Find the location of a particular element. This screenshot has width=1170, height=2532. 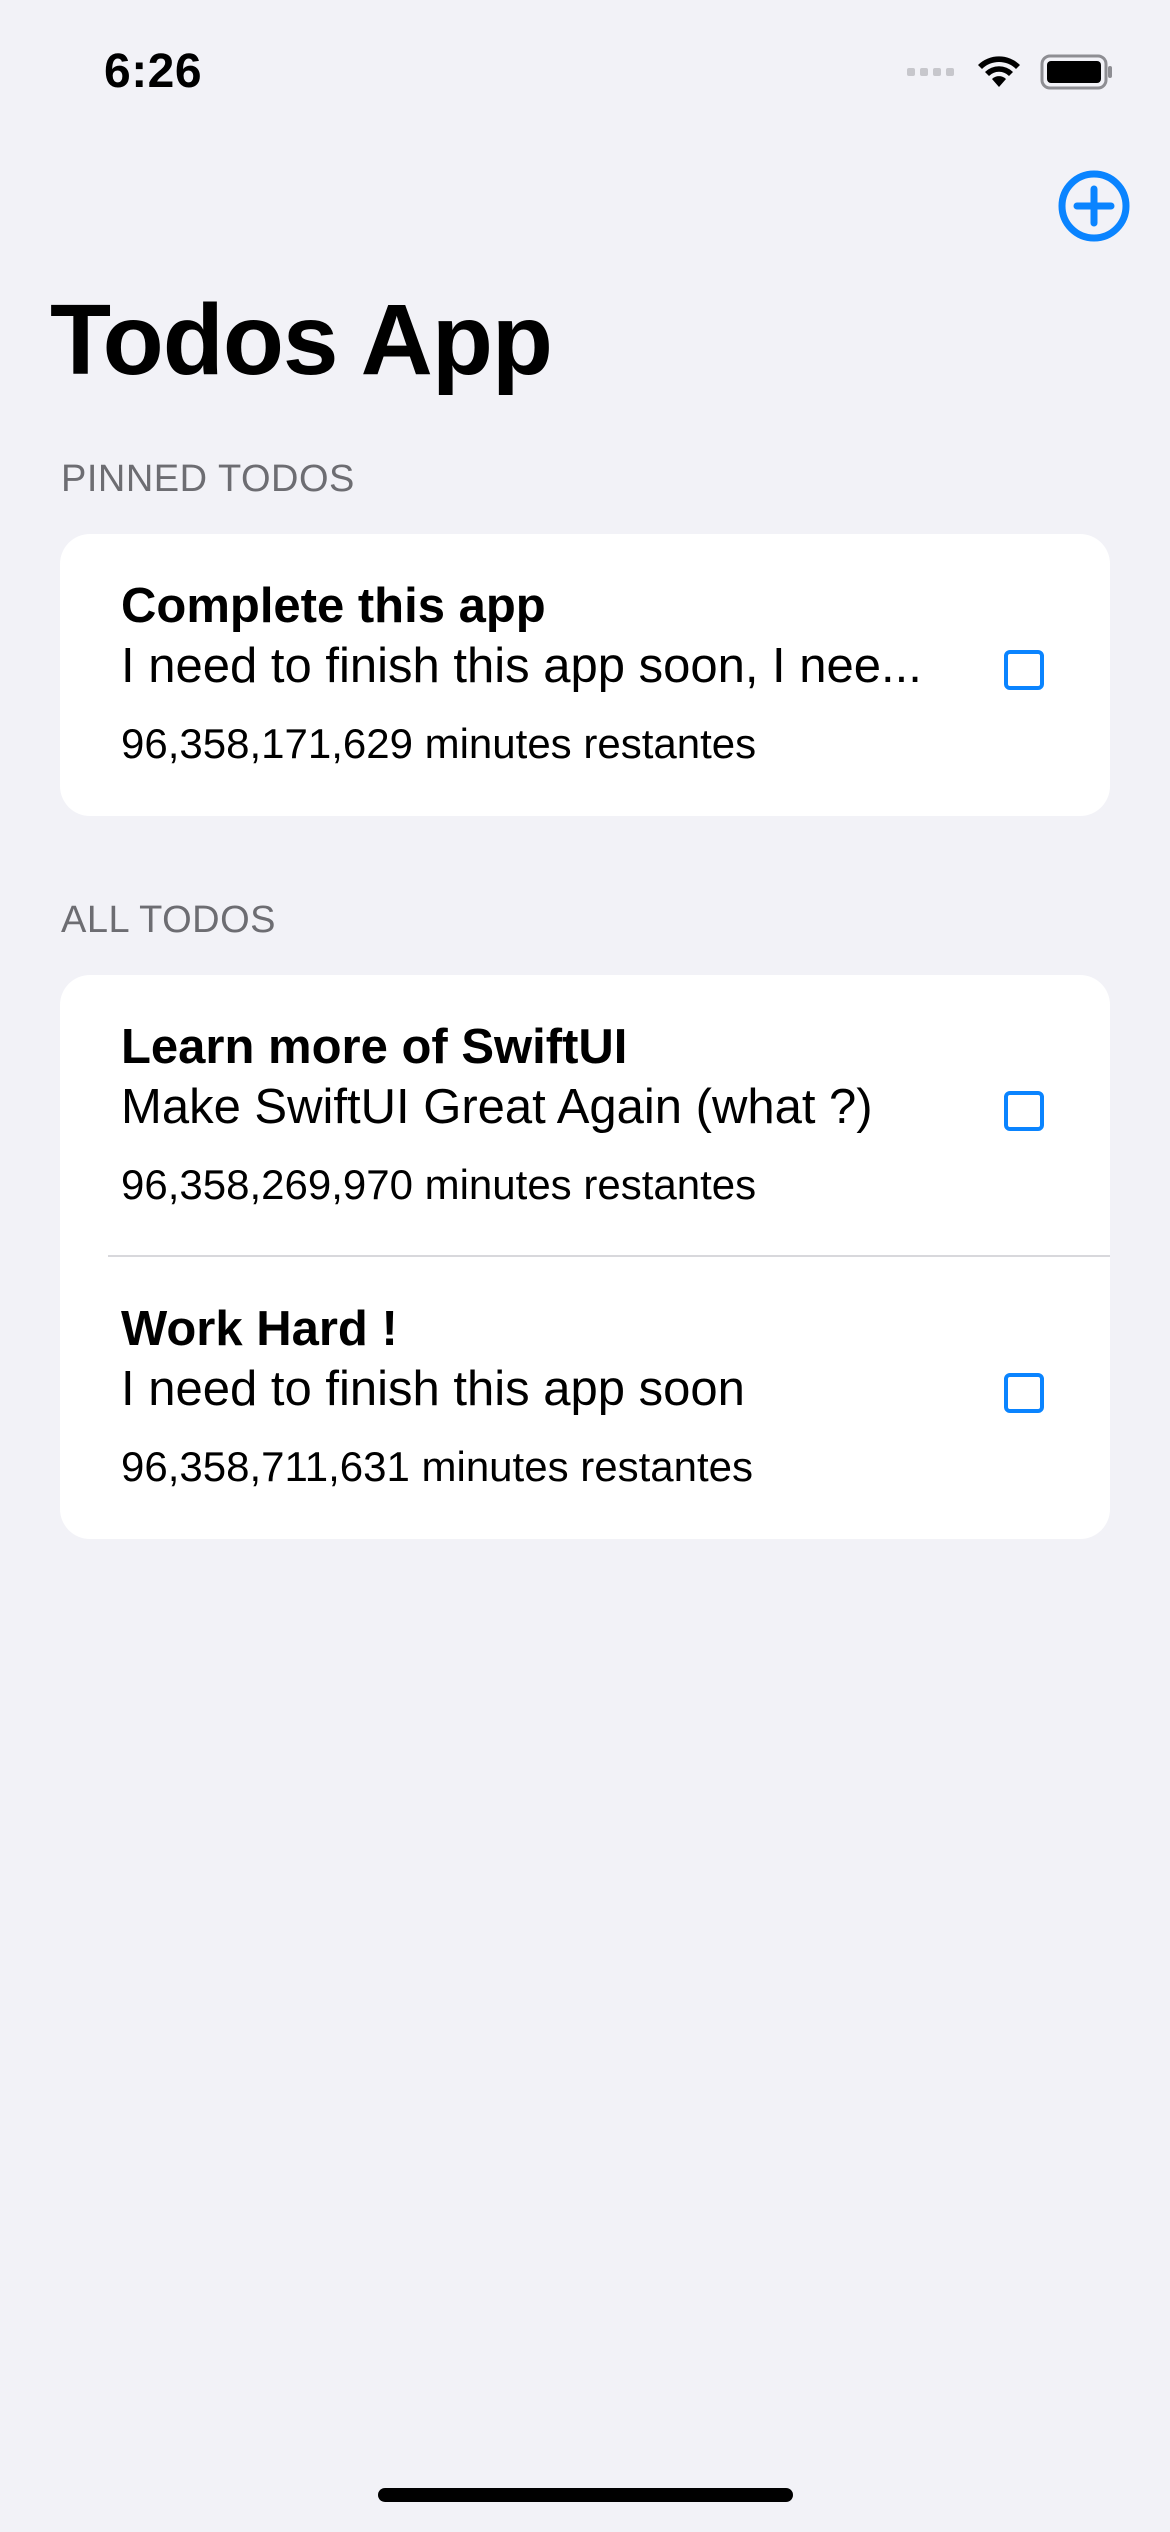

todo-title: Work Hard ! is located at coordinates (259, 1329).